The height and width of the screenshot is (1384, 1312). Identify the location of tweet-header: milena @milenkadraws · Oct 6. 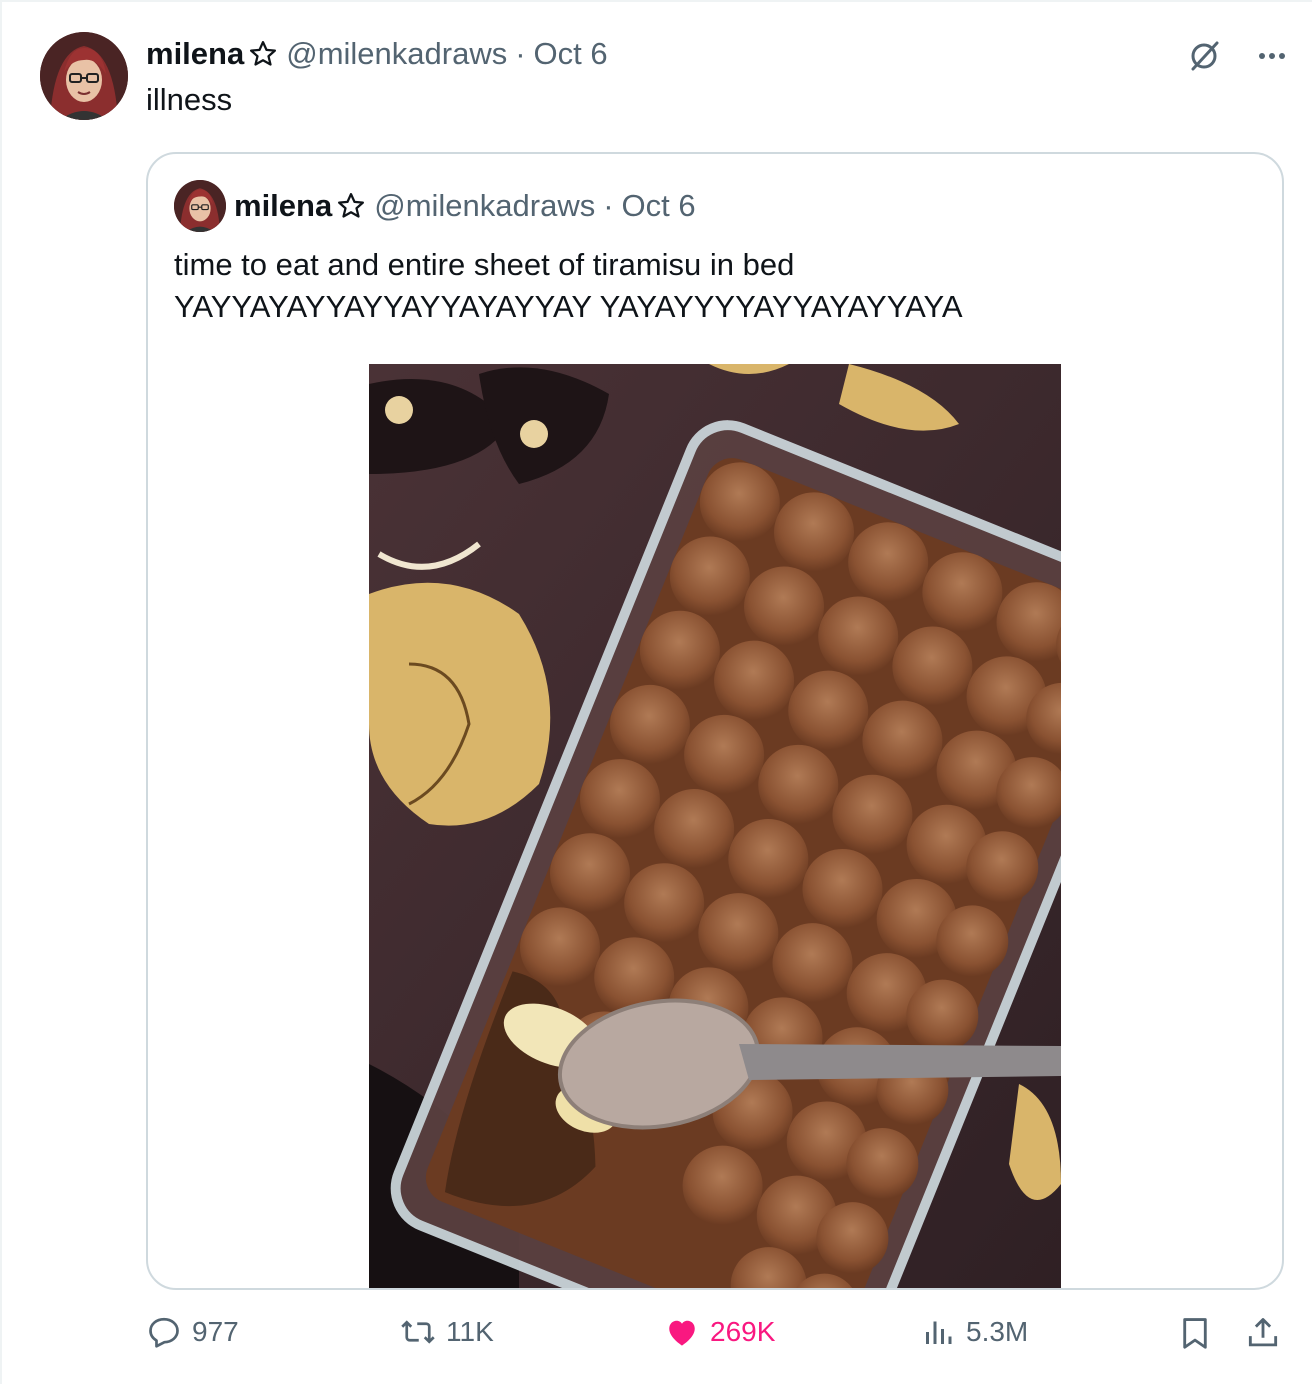
(377, 54).